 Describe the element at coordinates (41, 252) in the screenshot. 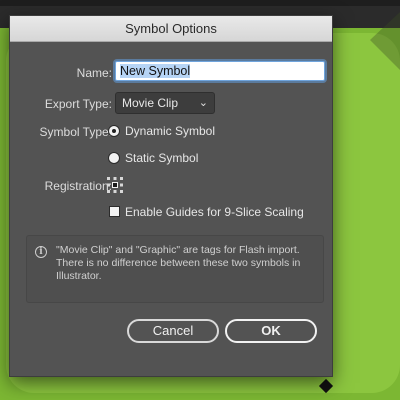

I see `info-icon: i` at that location.